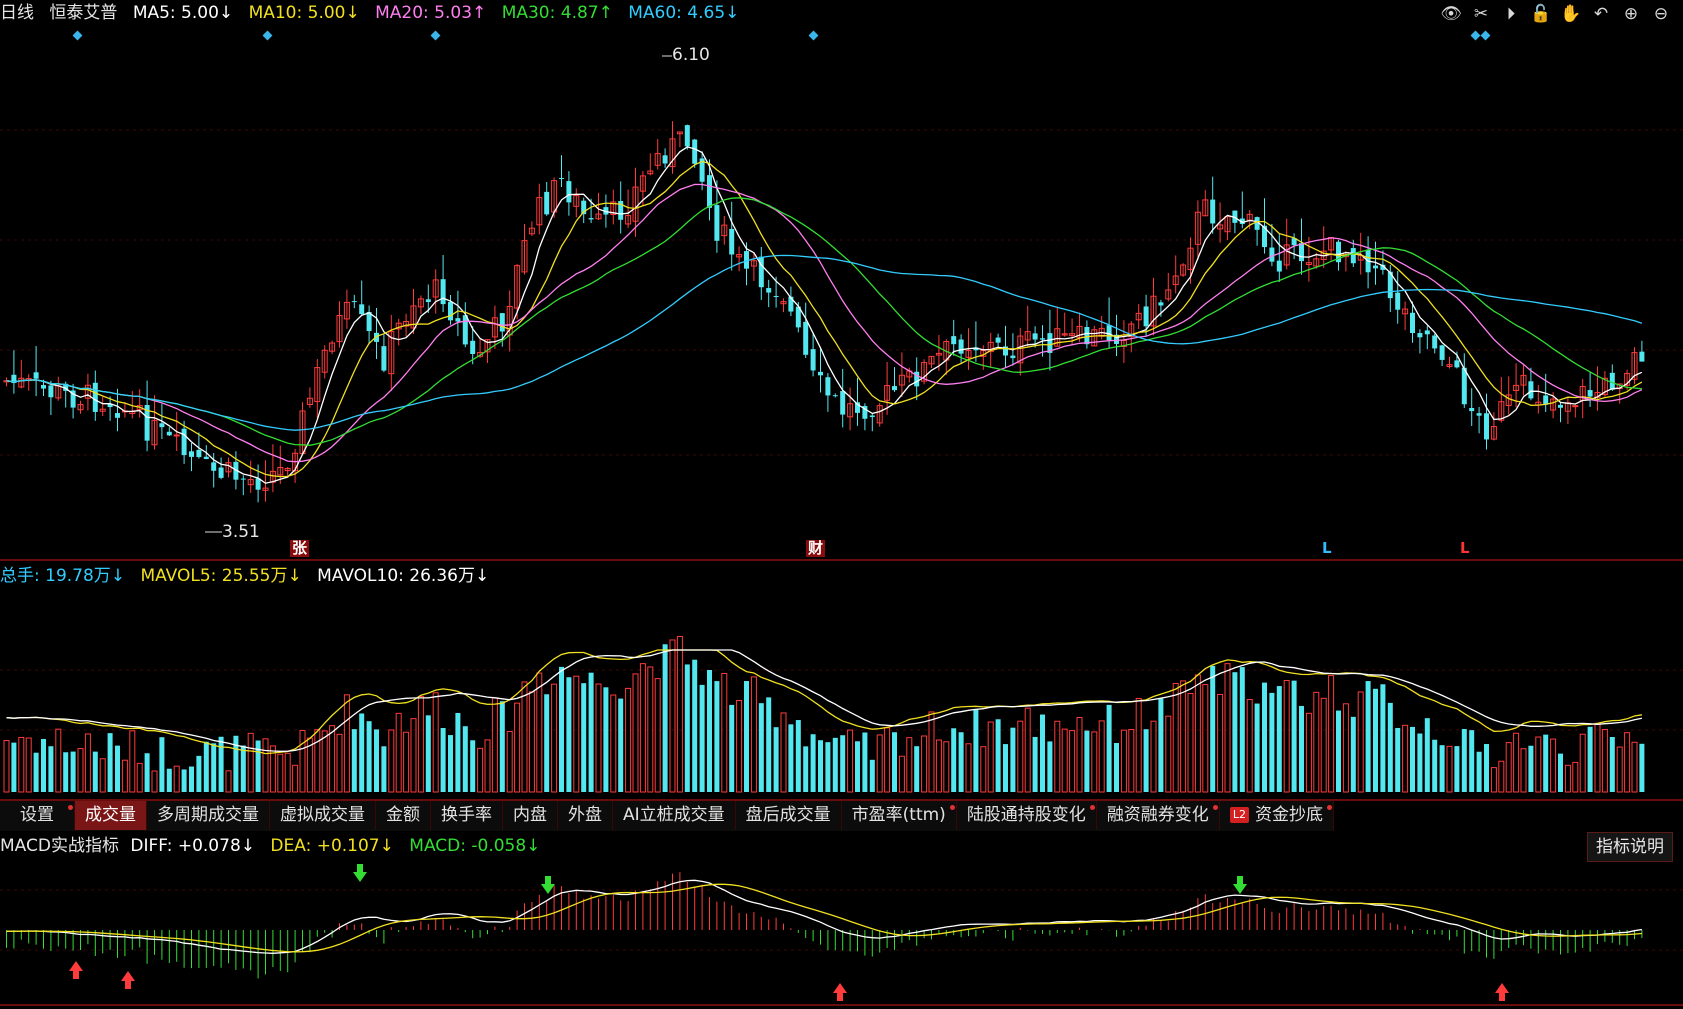  Describe the element at coordinates (530, 815) in the screenshot. I see `tab-inner-volume: 内盘` at that location.